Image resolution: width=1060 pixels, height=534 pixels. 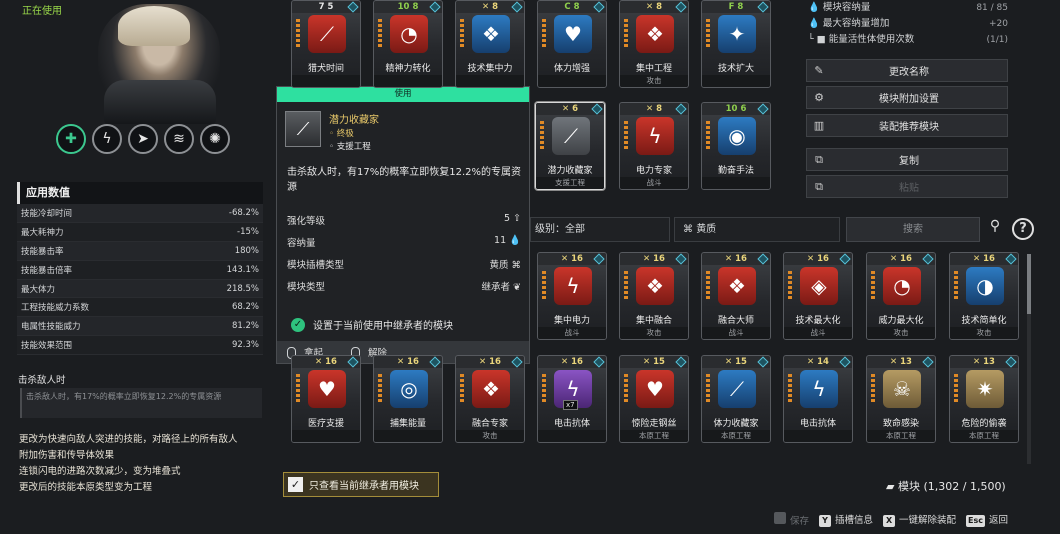 What do you see at coordinates (823, 362) in the screenshot?
I see `module-capacity-value: 14` at bounding box center [823, 362].